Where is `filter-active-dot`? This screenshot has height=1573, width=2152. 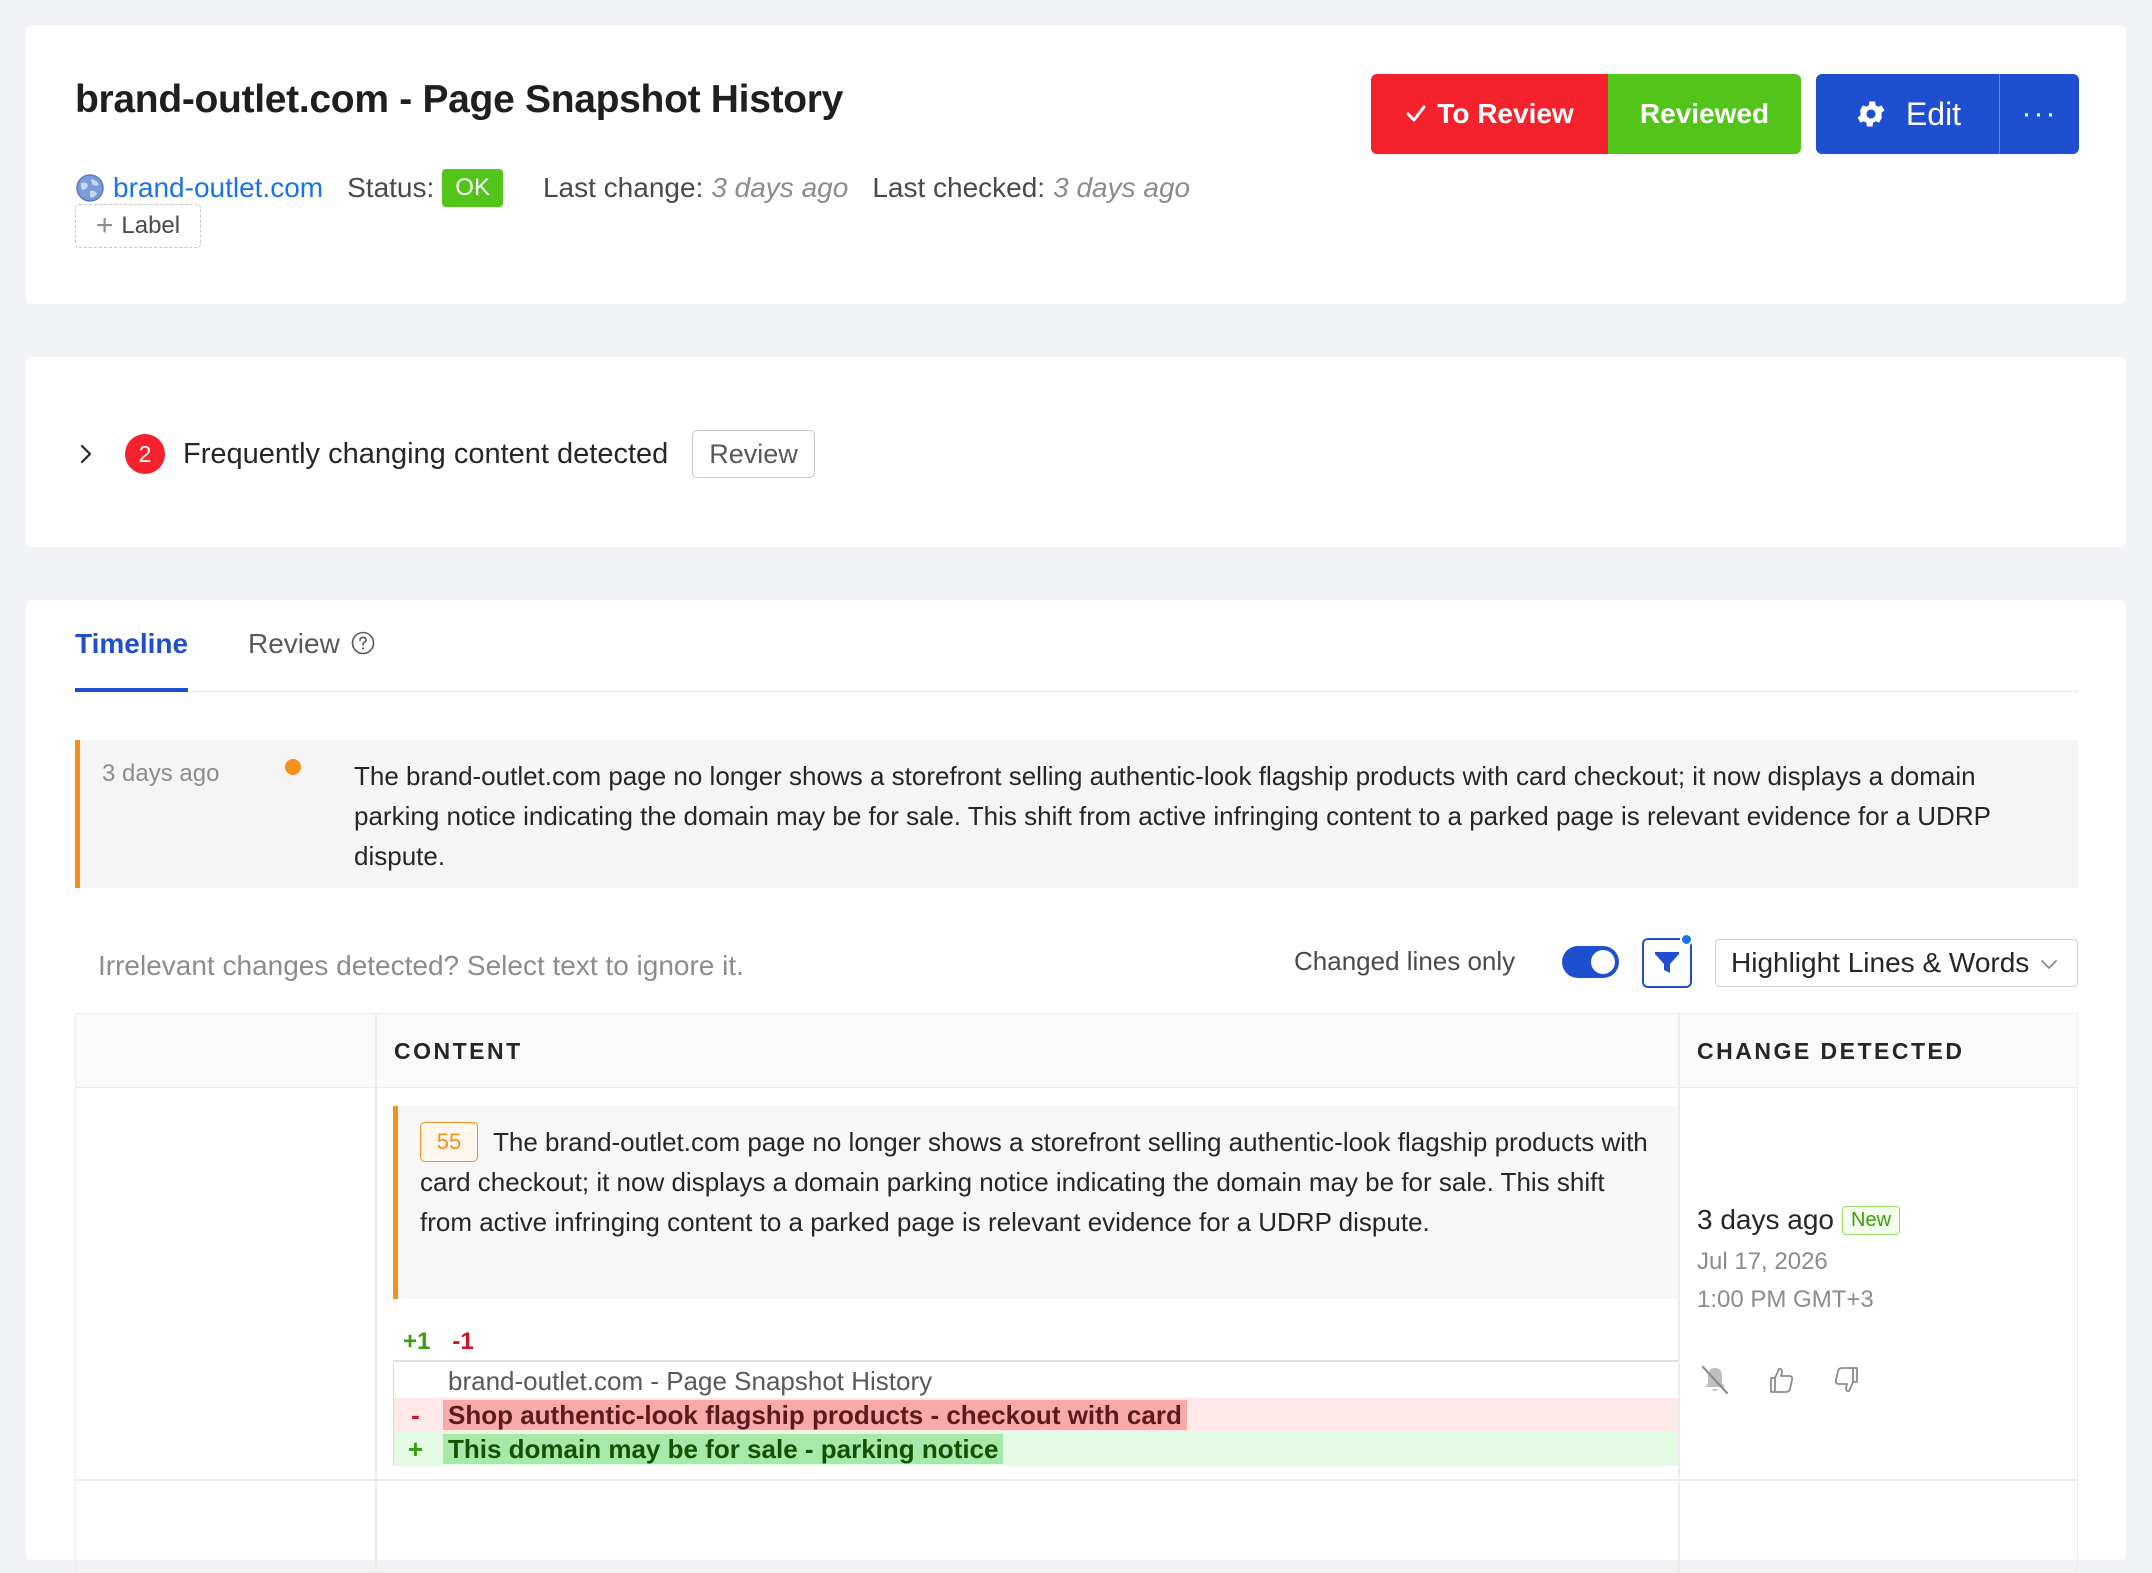
filter-active-dot is located at coordinates (1686, 939).